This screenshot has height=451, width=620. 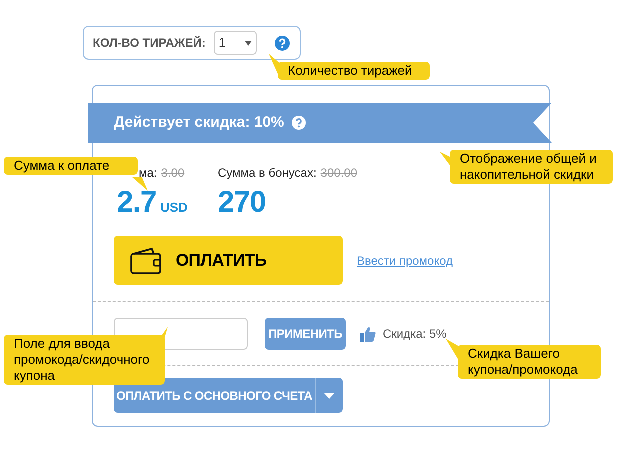 I want to click on run-count-label: КОЛ-ВО ТИРАЖЕЙ:, so click(x=149, y=43).